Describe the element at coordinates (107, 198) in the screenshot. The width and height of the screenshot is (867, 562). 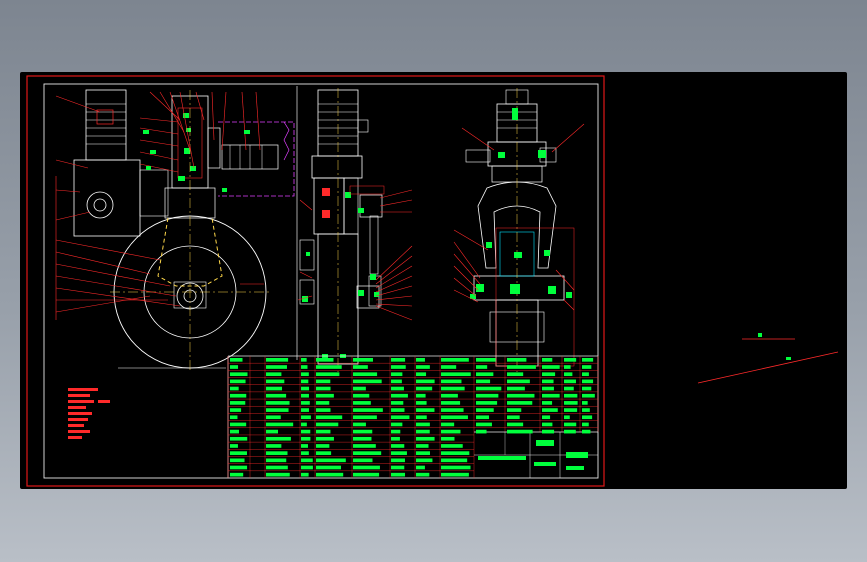
I see `front-reducer` at that location.